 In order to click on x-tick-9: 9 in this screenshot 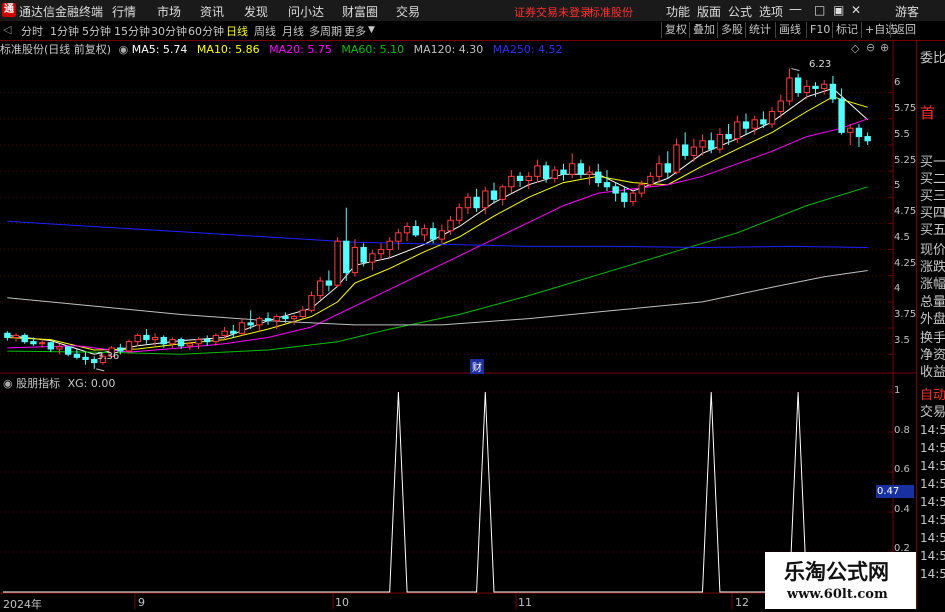, I will do `click(141, 602)`.